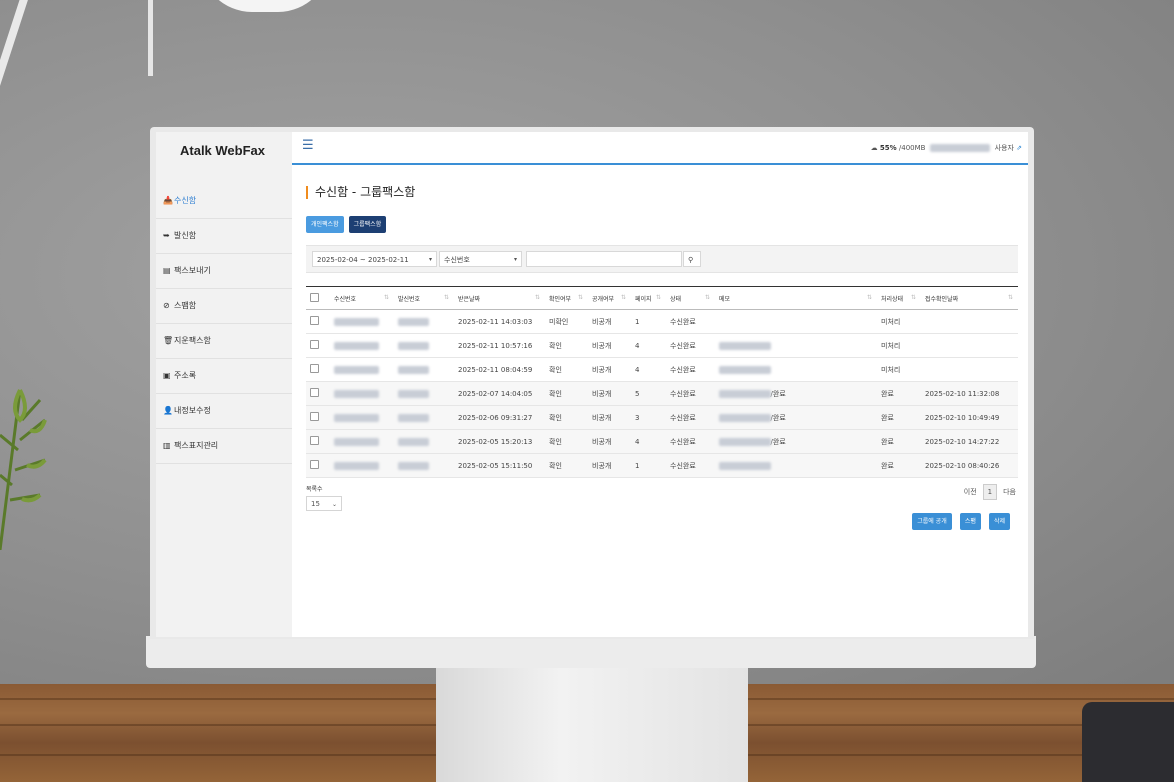  I want to click on sidebar-item-label: 수신함, so click(185, 200).